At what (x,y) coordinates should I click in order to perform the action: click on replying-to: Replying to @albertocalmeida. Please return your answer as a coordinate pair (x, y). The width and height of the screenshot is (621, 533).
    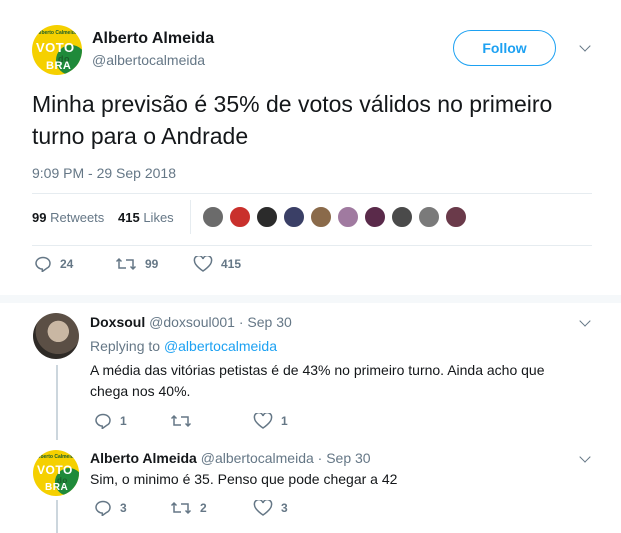
    Looking at the image, I should click on (183, 346).